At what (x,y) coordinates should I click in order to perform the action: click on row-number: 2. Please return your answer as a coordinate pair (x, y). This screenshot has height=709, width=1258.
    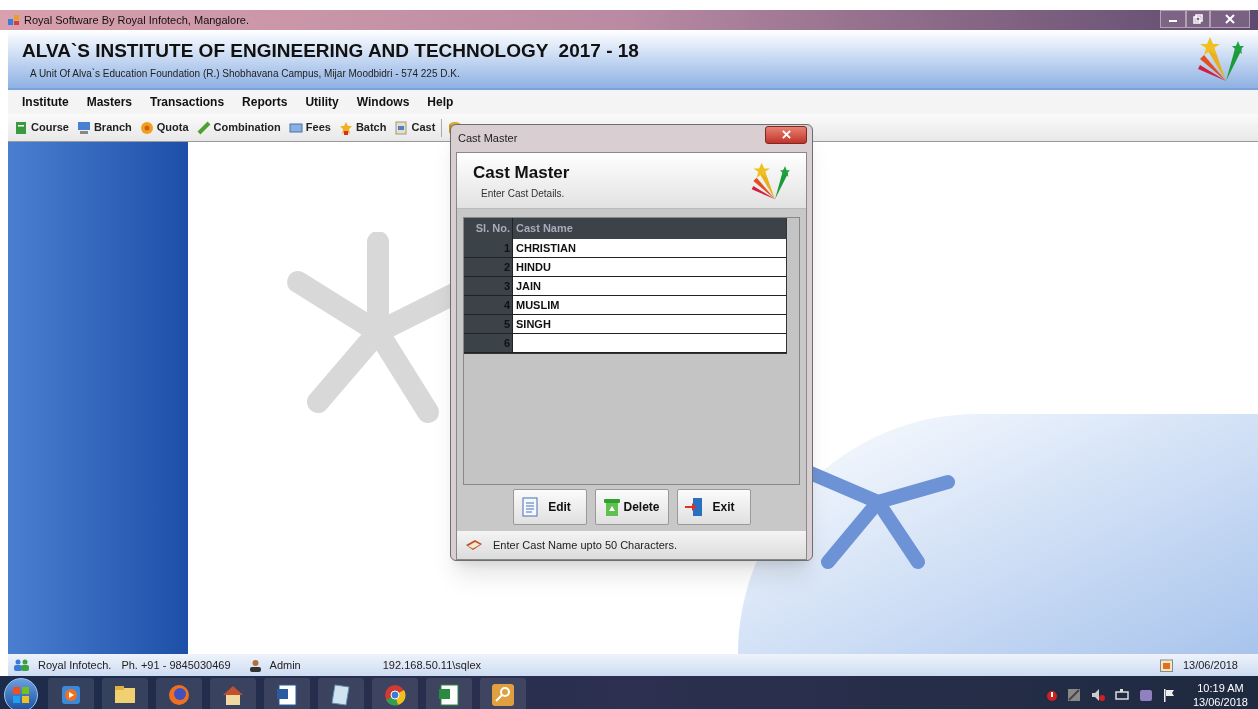
    Looking at the image, I should click on (488, 267).